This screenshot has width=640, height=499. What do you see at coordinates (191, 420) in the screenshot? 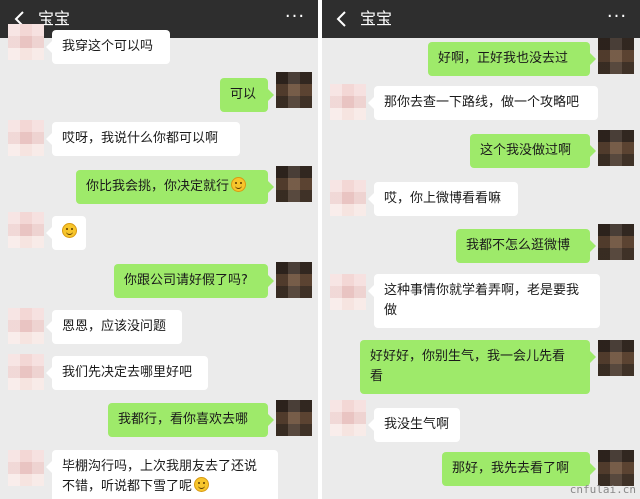
I see `outgoing-message: 我都行，看你喜欢去哪` at bounding box center [191, 420].